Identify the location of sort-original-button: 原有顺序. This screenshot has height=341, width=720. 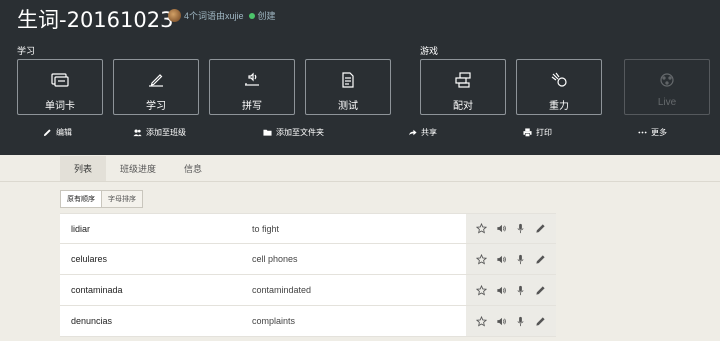
(81, 199).